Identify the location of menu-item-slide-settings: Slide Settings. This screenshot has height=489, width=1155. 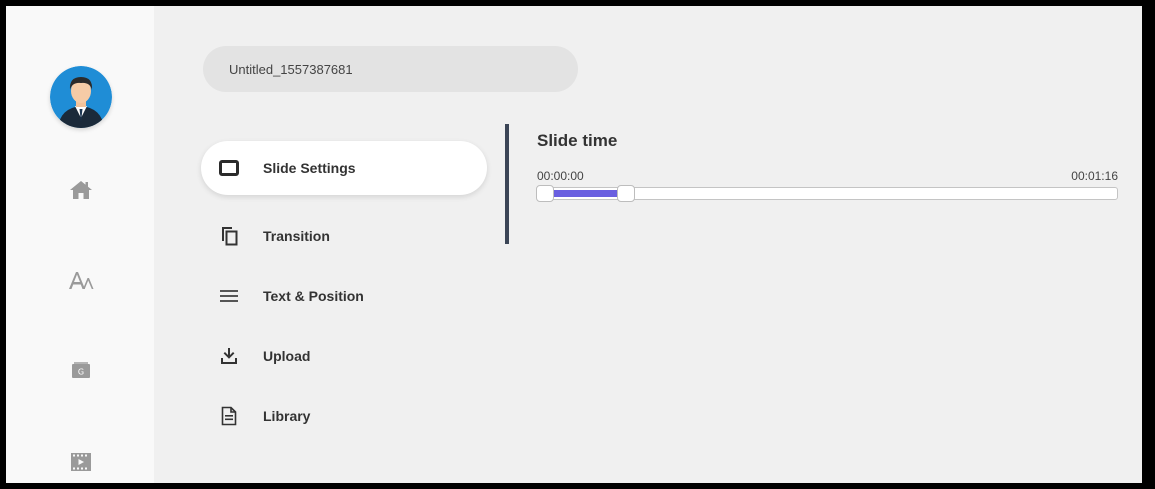
(344, 168).